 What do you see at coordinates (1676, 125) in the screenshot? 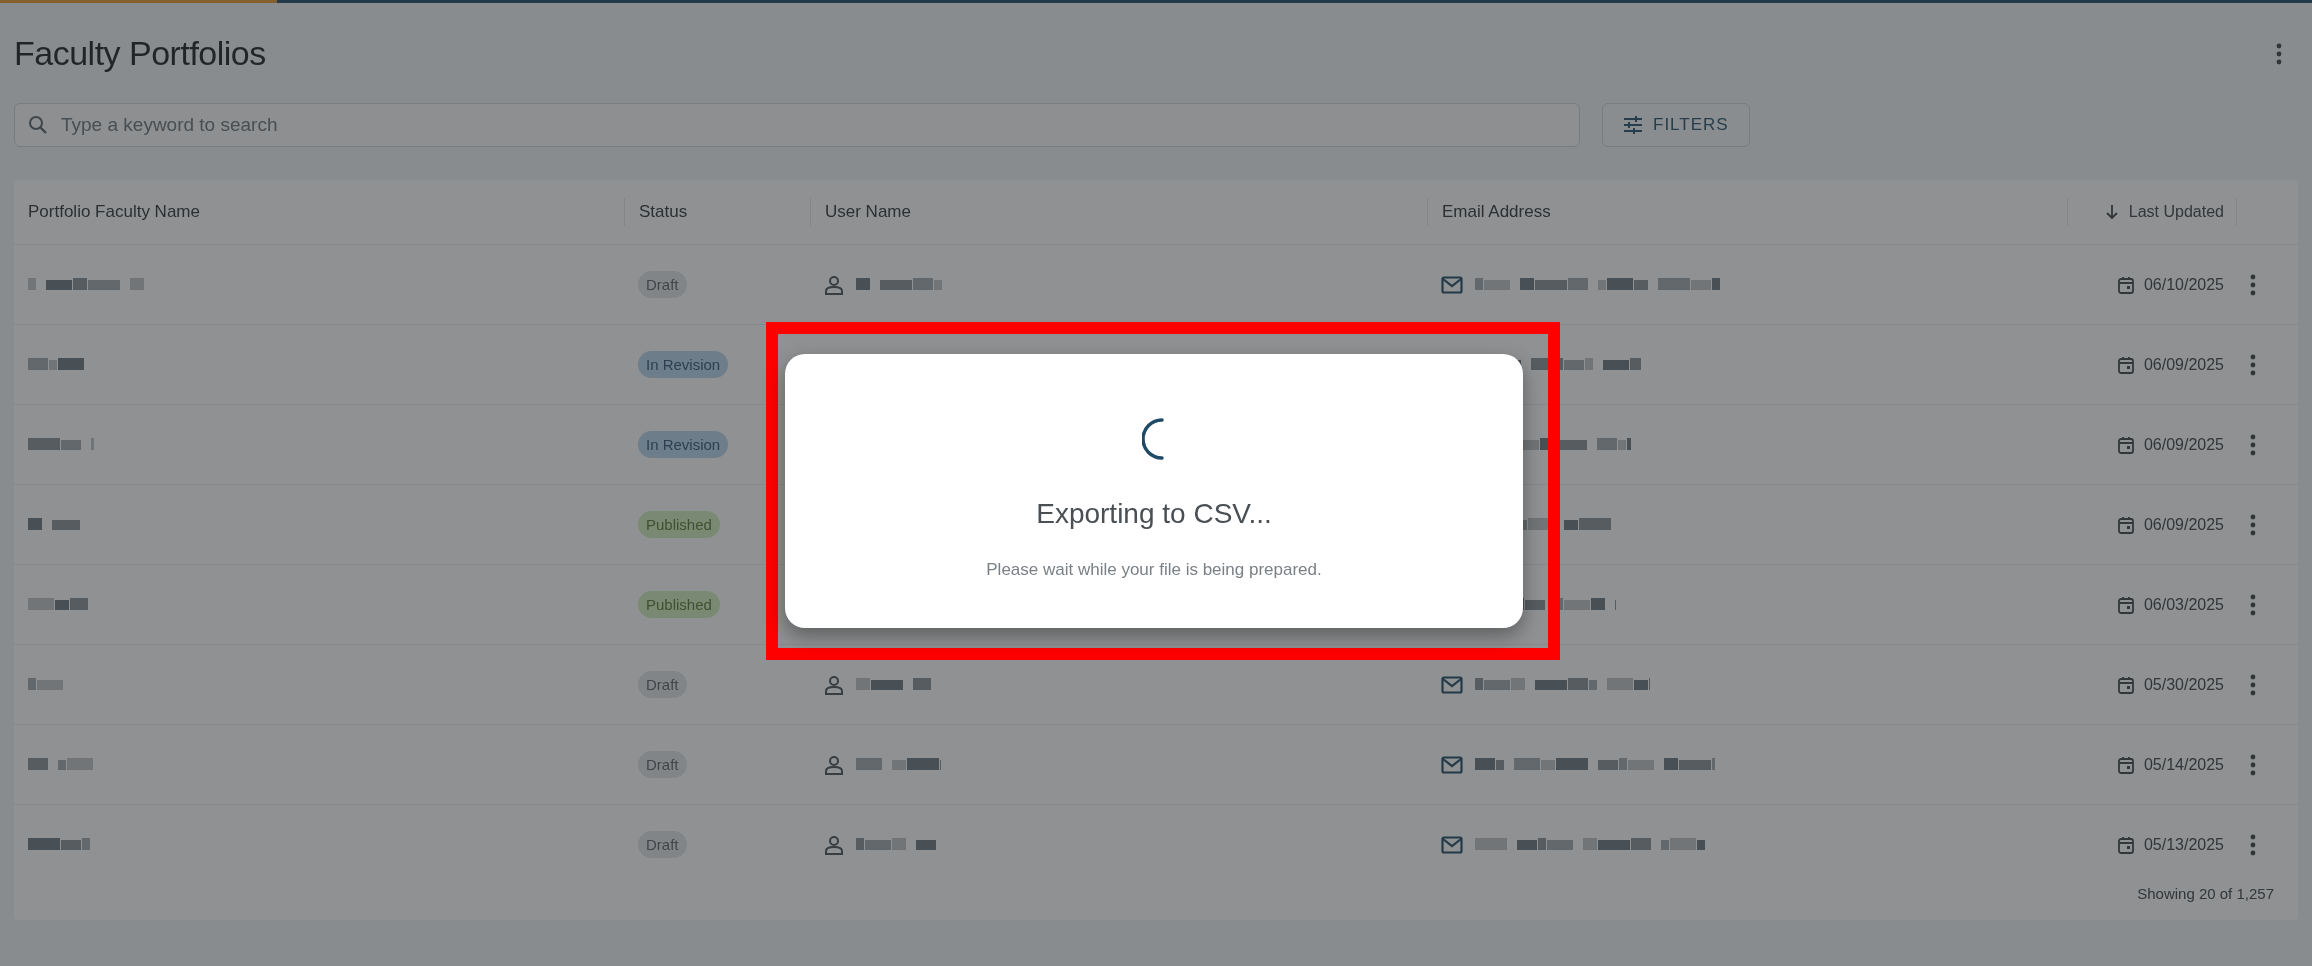
I see `filters-button: FILTERS` at bounding box center [1676, 125].